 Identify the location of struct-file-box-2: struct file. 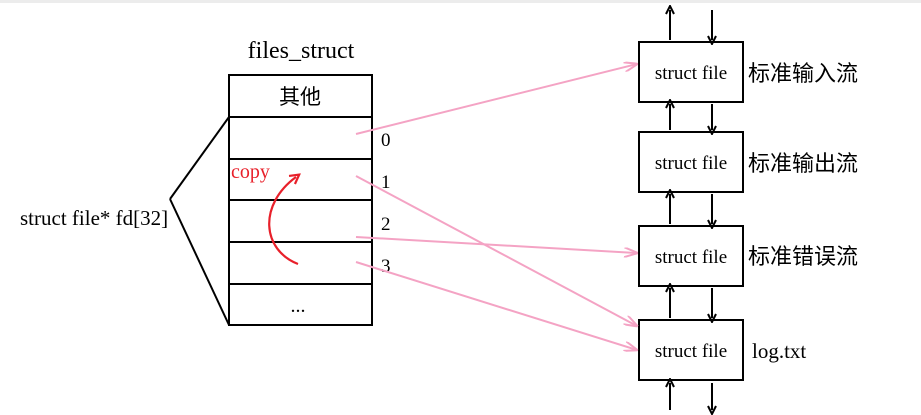
(691, 256).